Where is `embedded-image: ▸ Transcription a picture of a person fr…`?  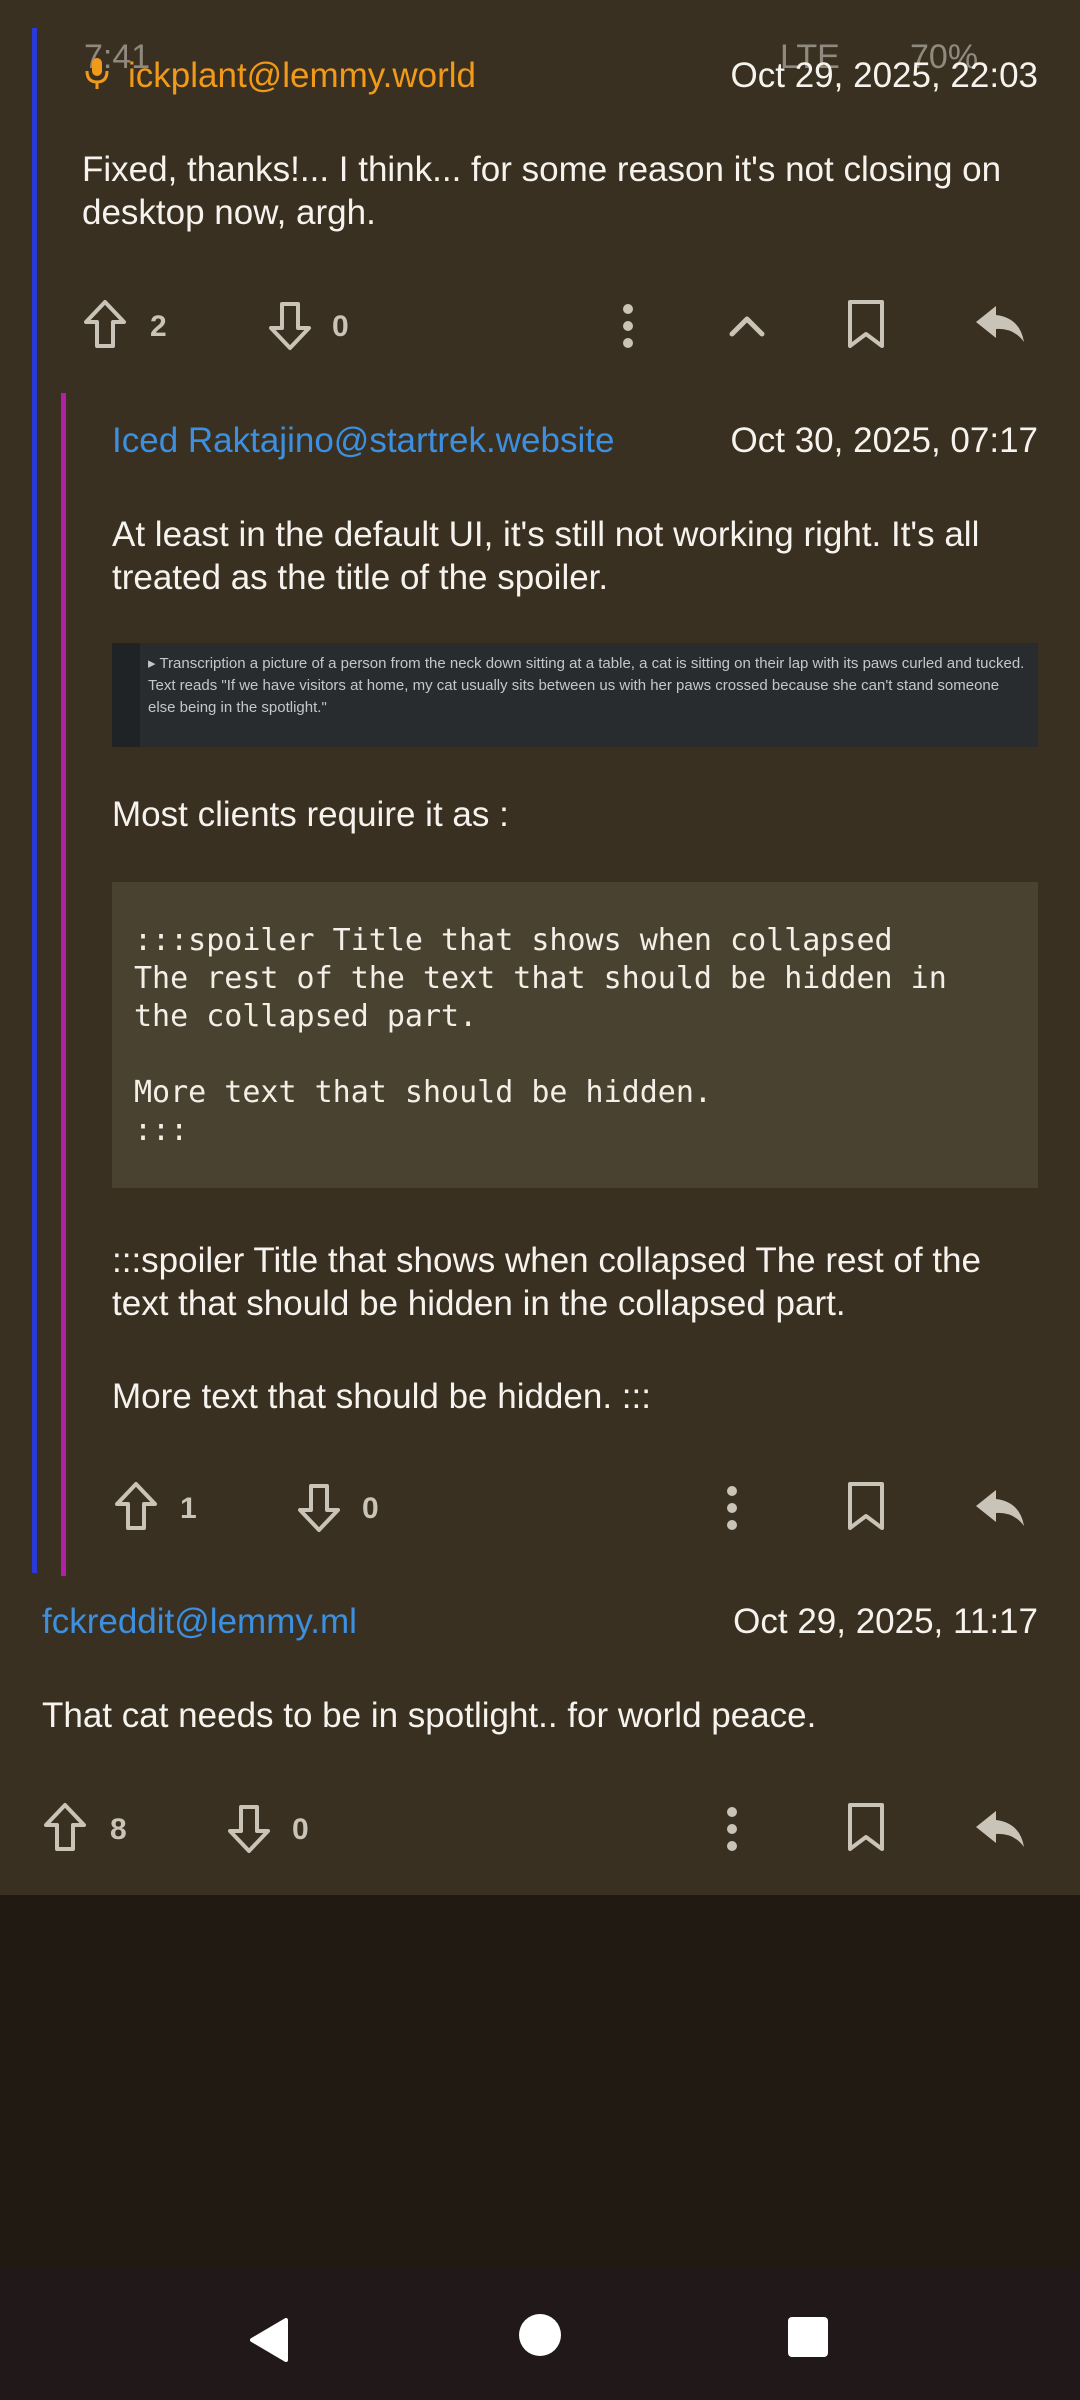 embedded-image: ▸ Transcription a picture of a person fr… is located at coordinates (575, 695).